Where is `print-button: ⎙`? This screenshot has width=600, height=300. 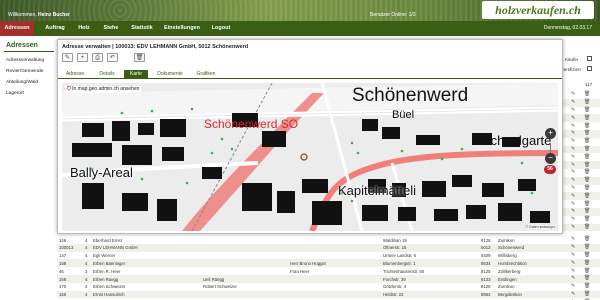 print-button: ⎙ is located at coordinates (97, 57).